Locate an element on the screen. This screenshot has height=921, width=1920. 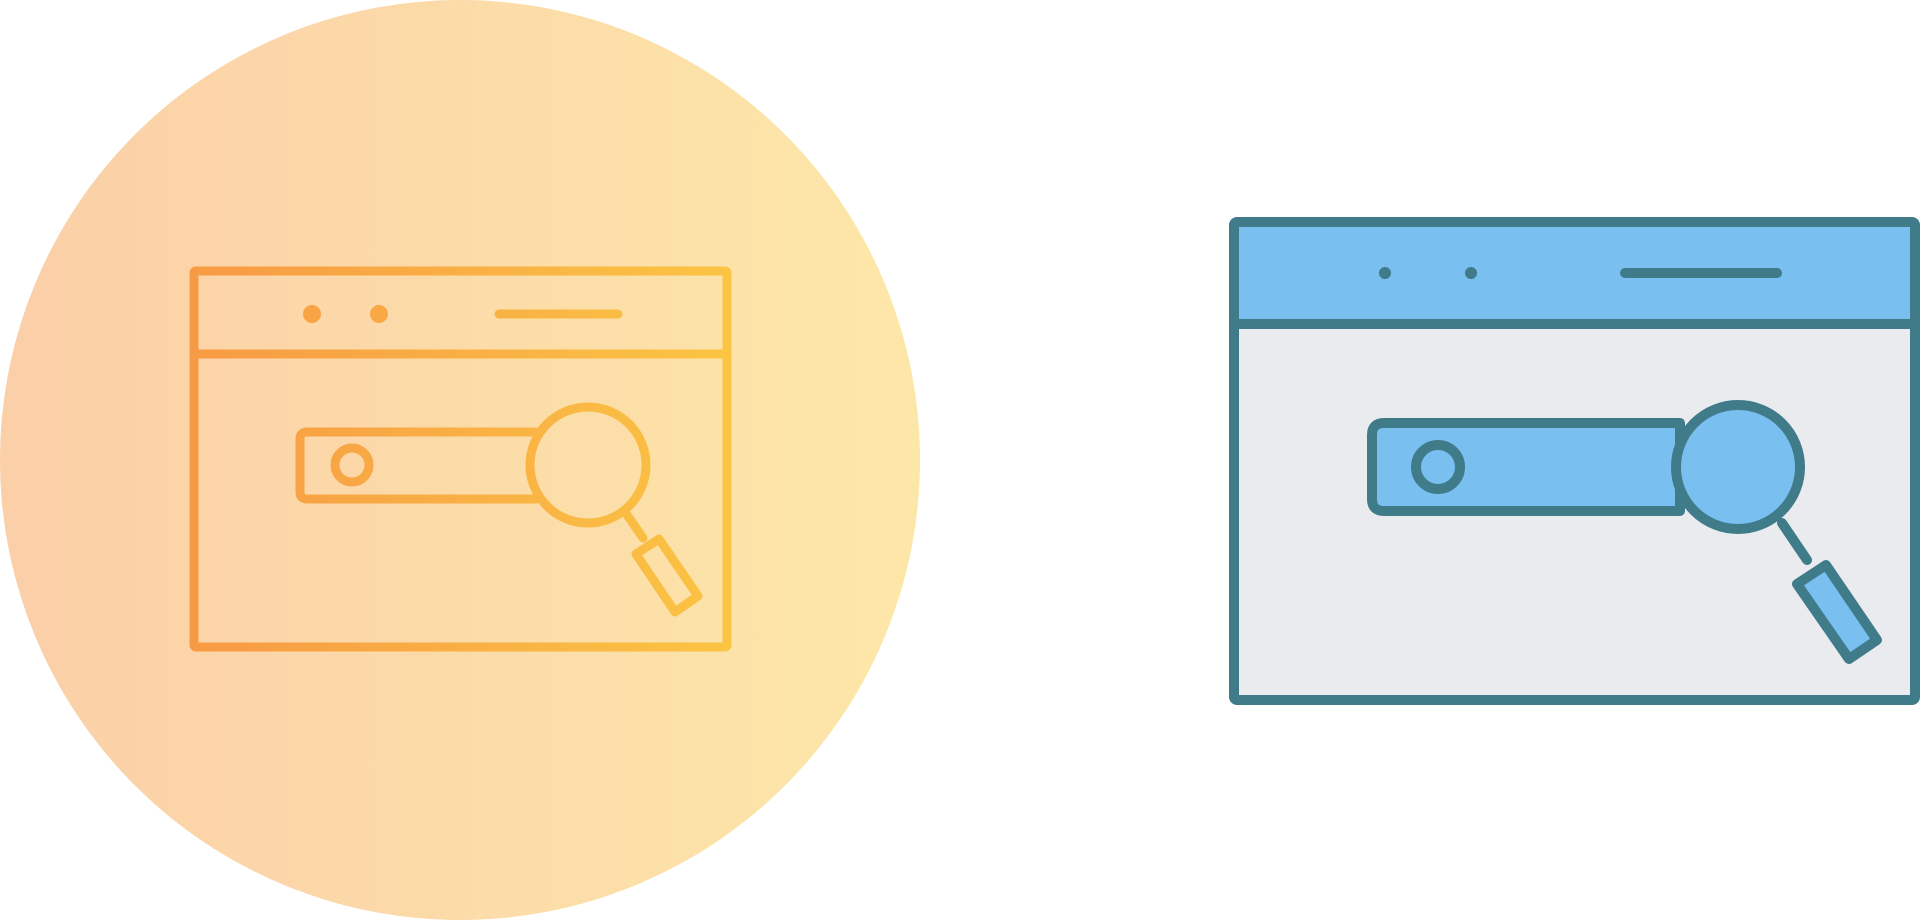
search-field-radio-icon is located at coordinates (1438, 467).